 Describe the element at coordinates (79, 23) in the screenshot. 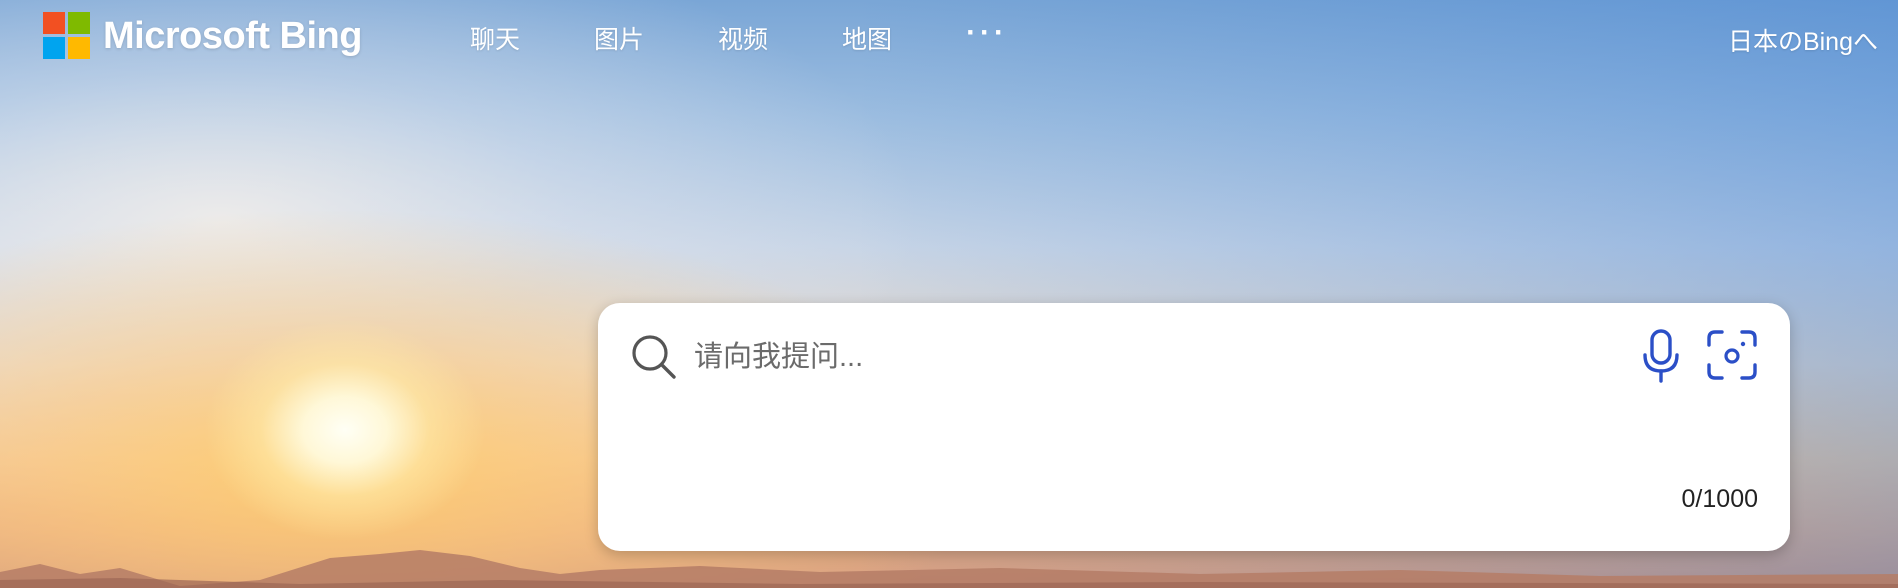

I see `logo-square-green` at that location.